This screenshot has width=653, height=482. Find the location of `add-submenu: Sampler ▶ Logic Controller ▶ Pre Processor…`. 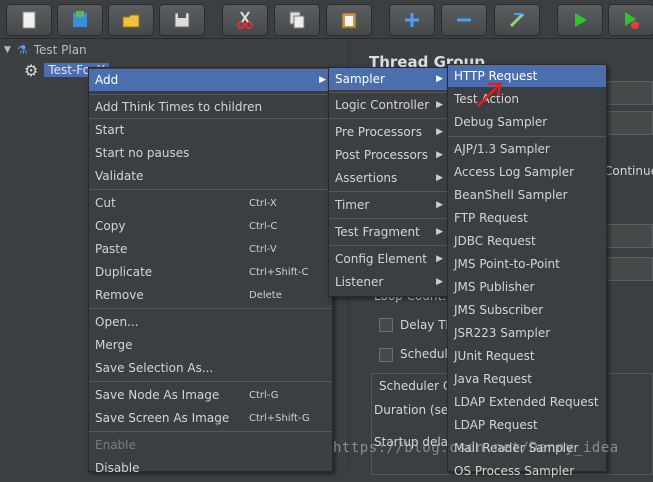

add-submenu: Sampler ▶ Logic Controller ▶ Pre Processor… is located at coordinates (389, 182).